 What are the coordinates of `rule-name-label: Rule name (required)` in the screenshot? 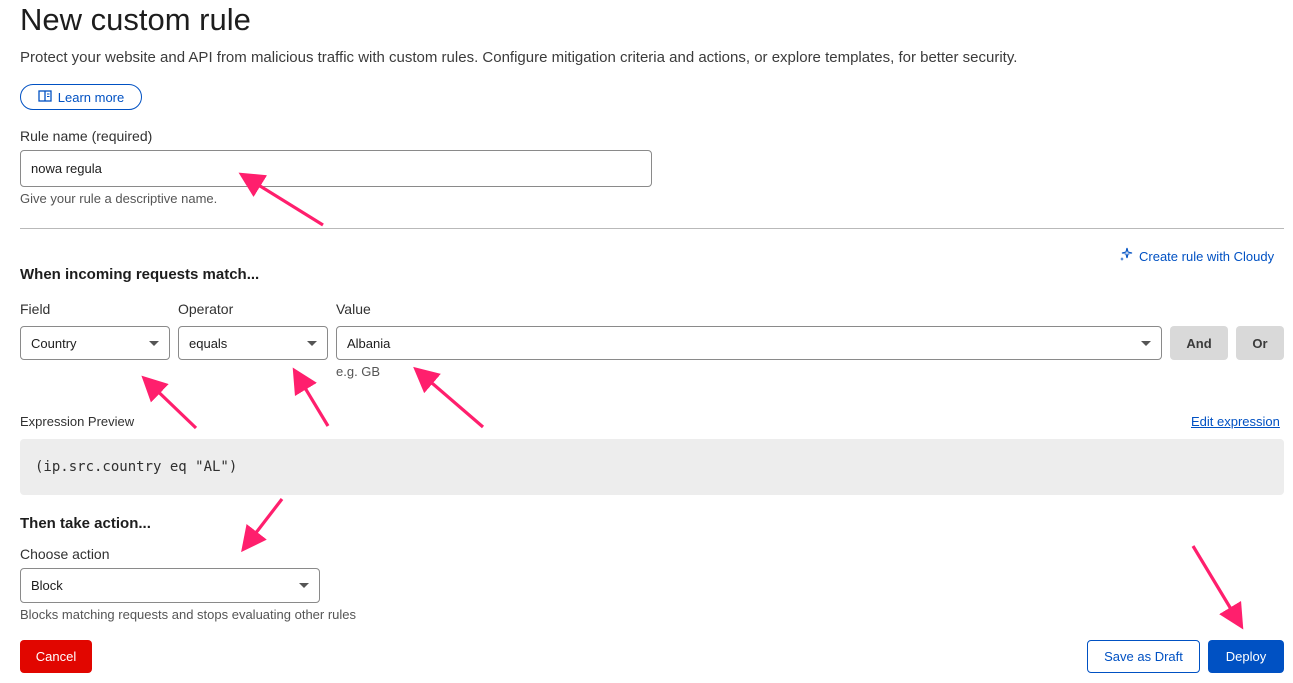 It's located at (86, 136).